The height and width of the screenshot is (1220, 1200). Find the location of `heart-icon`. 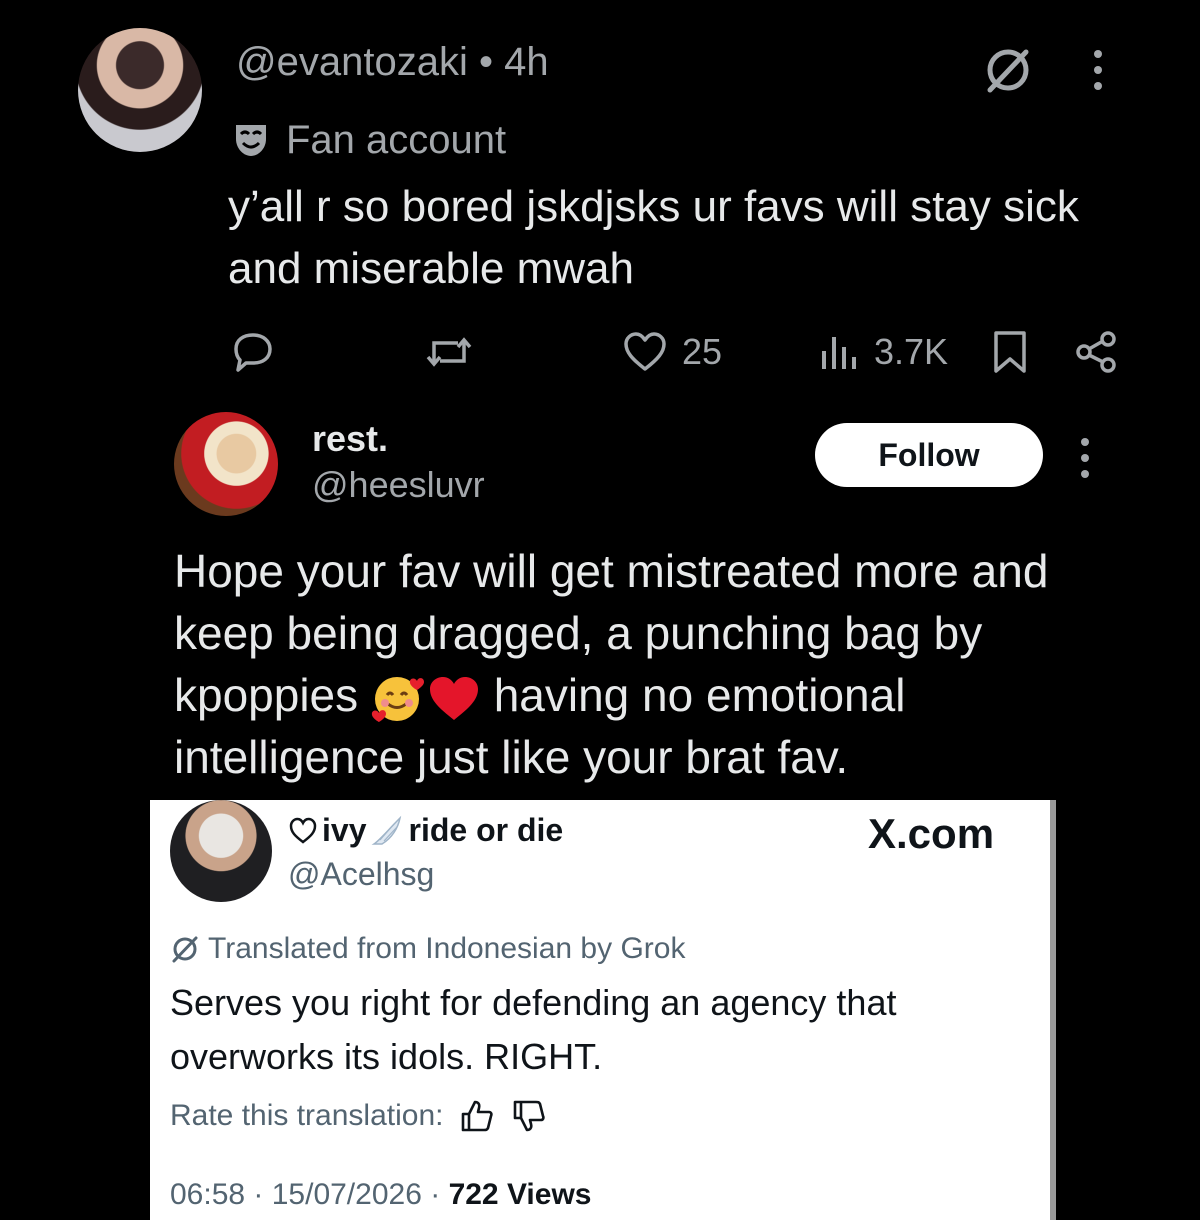

heart-icon is located at coordinates (645, 352).